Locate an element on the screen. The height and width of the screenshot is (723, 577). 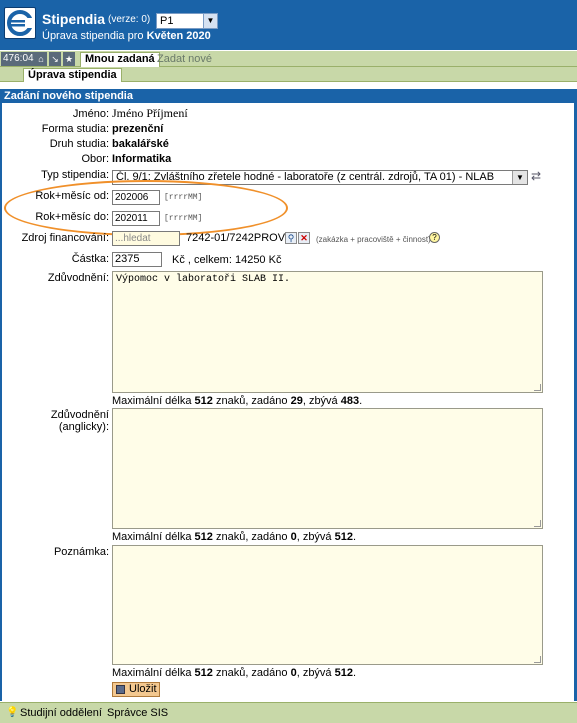
zdroj-financovani-label: Zdroj financování: is located at coordinates (65, 238).